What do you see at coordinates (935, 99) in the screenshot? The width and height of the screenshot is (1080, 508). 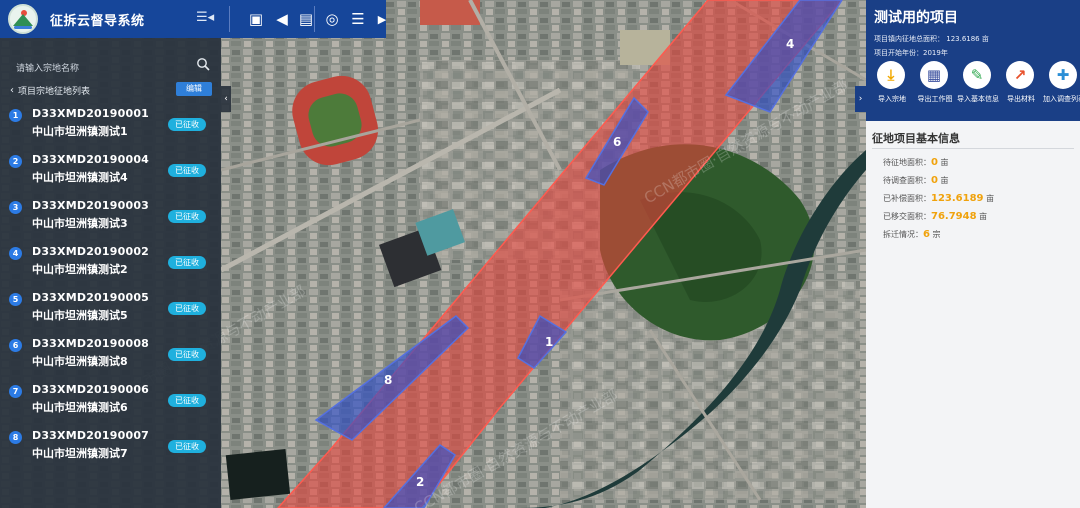 I see `action-label: 导出工作图` at bounding box center [935, 99].